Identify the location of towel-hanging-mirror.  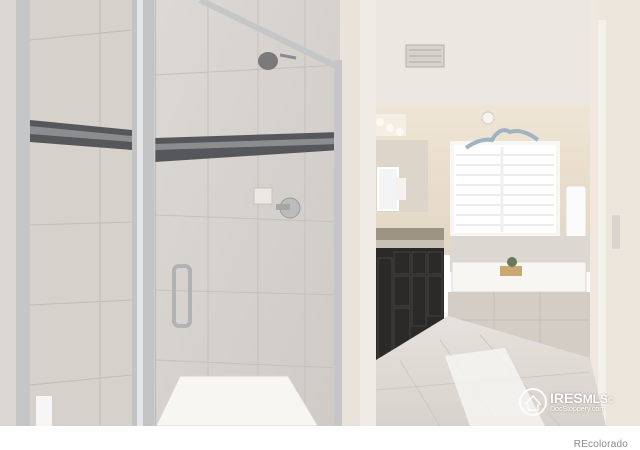
(401, 189).